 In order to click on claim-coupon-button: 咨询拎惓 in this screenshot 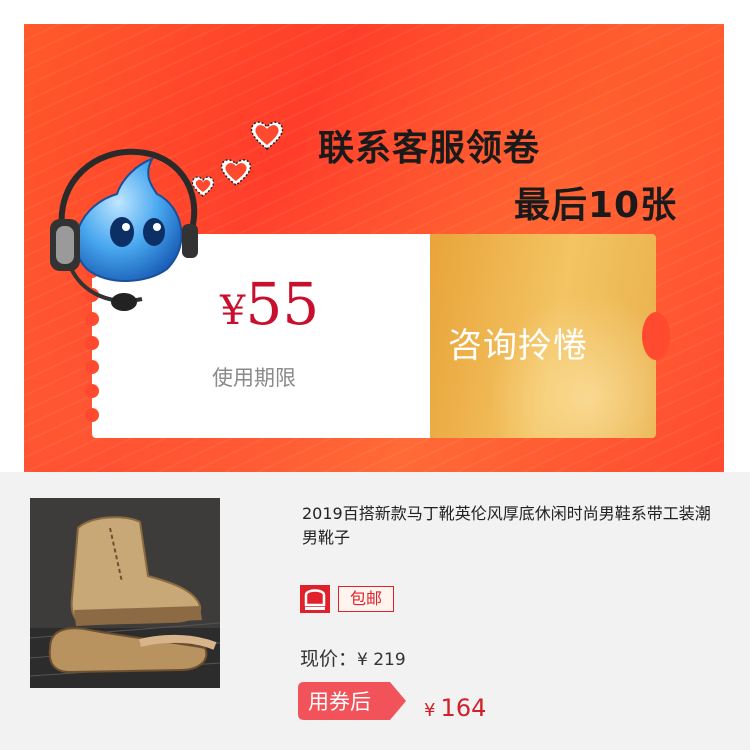, I will do `click(550, 336)`.